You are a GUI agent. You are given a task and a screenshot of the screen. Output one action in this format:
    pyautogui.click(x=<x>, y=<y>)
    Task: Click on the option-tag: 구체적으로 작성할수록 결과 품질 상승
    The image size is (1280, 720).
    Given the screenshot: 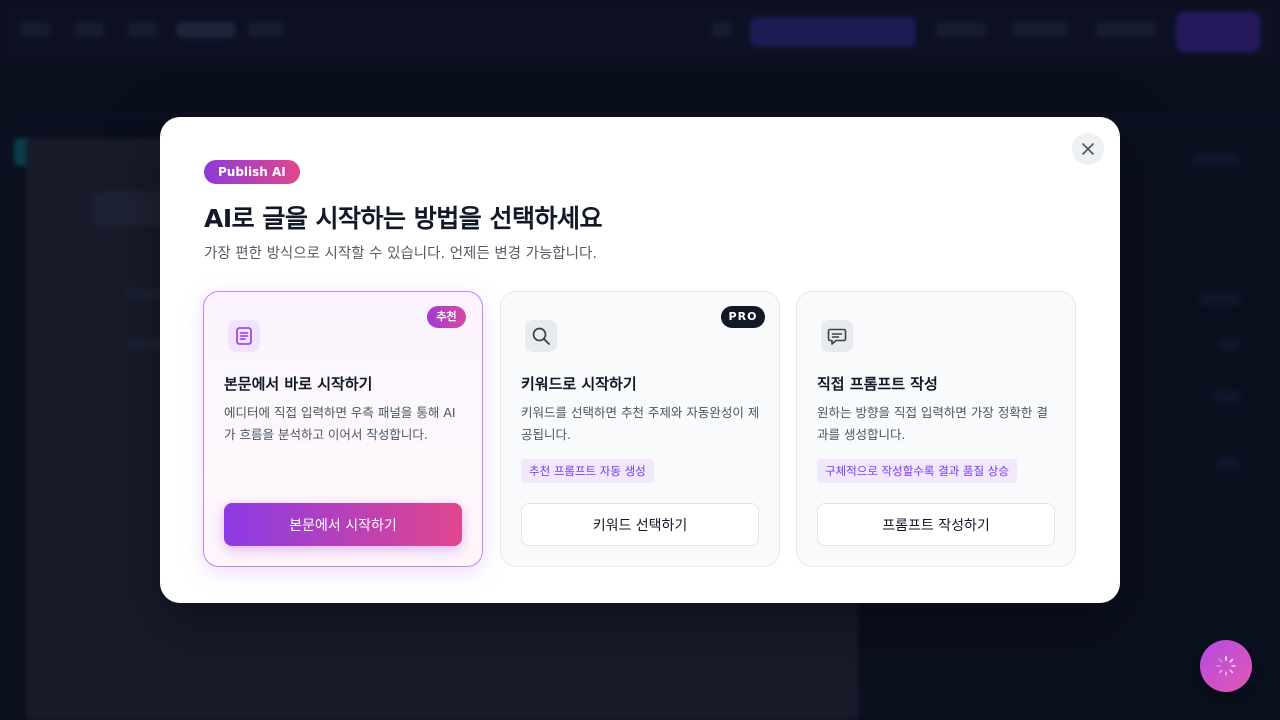 What is the action you would take?
    pyautogui.click(x=917, y=471)
    